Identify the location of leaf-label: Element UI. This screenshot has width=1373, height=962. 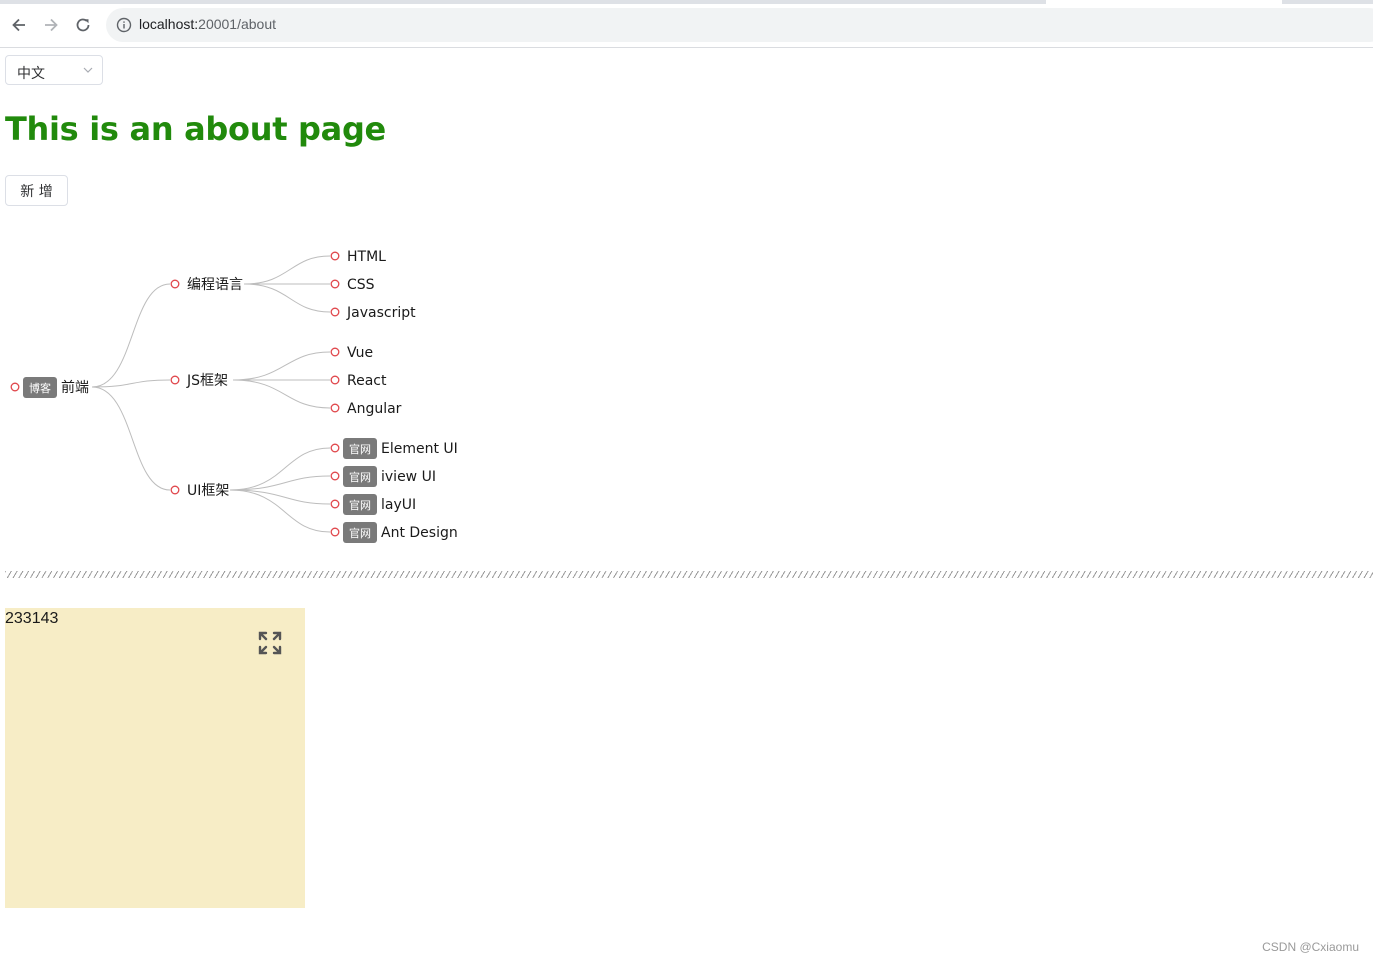
(419, 449).